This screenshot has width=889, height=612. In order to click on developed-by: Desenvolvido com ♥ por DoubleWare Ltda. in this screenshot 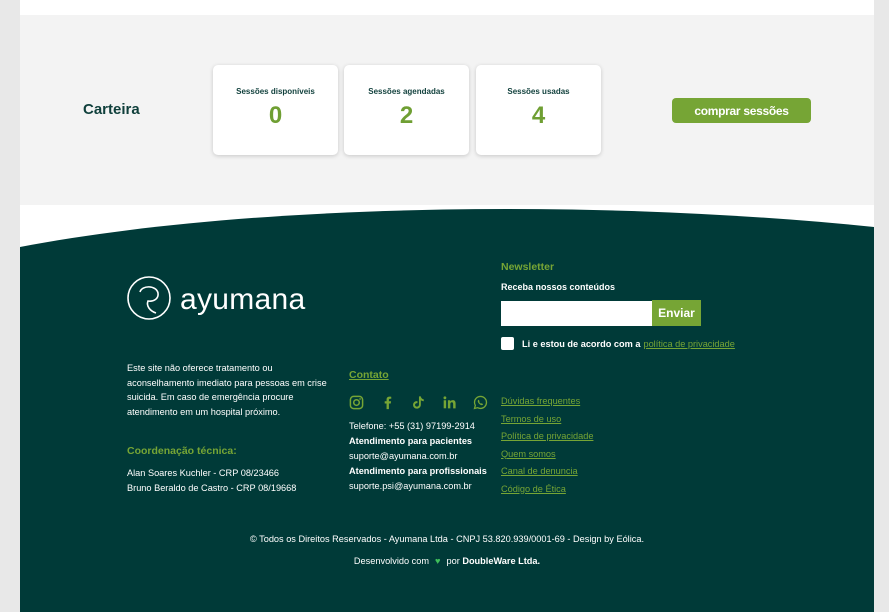, I will do `click(447, 561)`.